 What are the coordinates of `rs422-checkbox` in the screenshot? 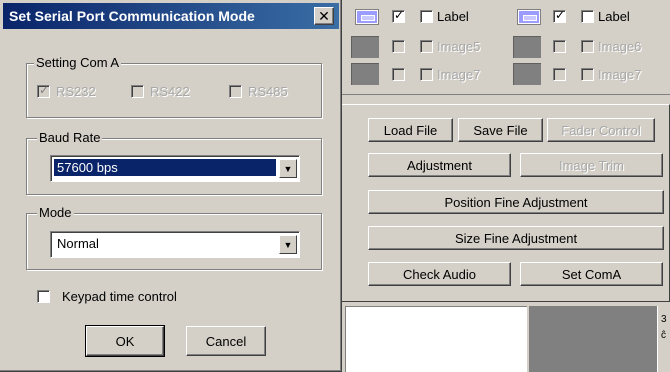 It's located at (137, 91).